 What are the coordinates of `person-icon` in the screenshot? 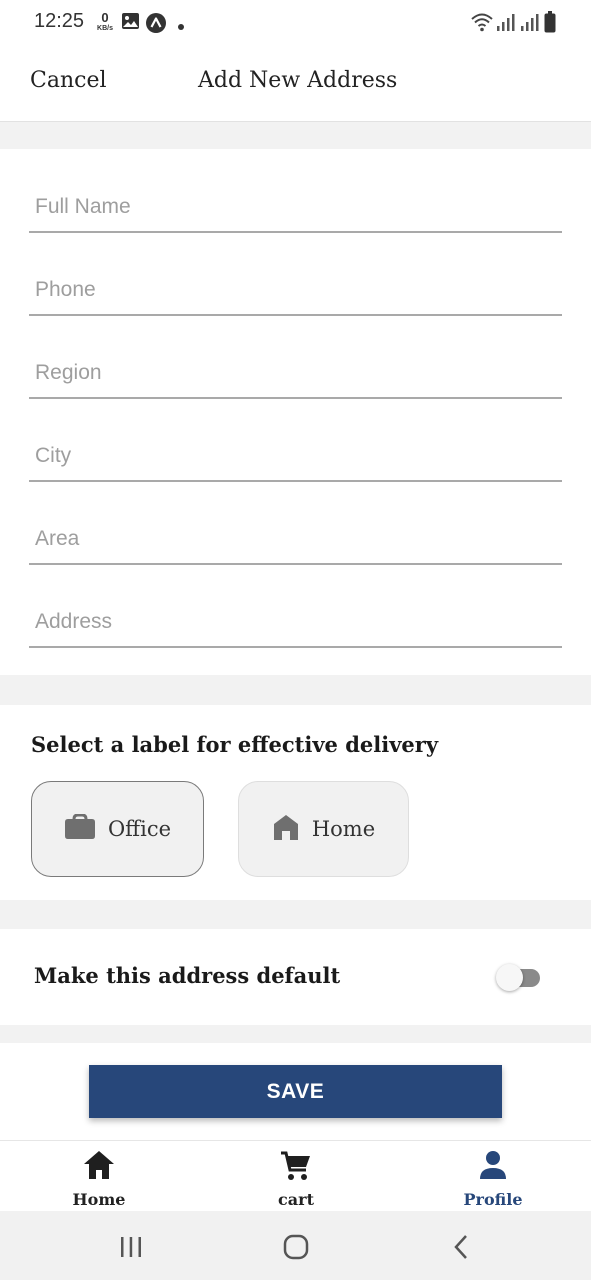 It's located at (493, 1167).